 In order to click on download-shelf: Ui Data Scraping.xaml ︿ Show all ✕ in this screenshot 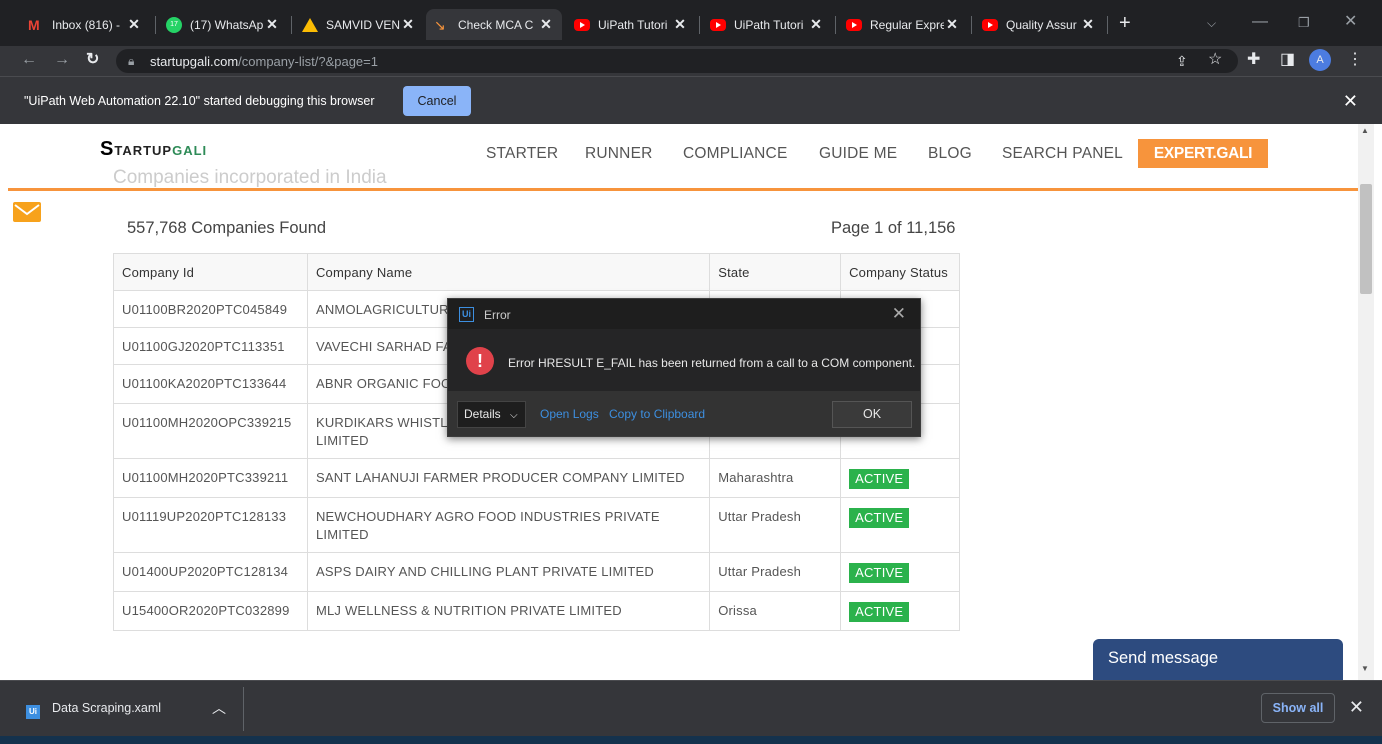, I will do `click(691, 708)`.